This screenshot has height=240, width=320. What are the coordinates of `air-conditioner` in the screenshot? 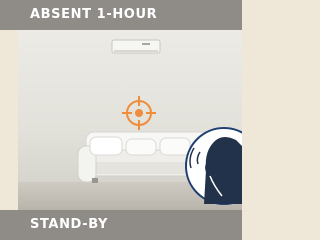 It's located at (136, 46).